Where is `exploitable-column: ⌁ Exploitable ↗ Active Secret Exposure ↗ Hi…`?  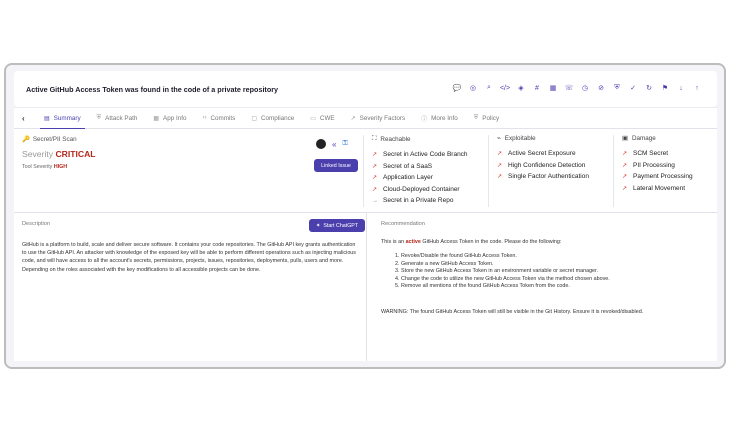 exploitable-column: ⌁ Exploitable ↗ Active Secret Exposure ↗ Hi… is located at coordinates (550, 171).